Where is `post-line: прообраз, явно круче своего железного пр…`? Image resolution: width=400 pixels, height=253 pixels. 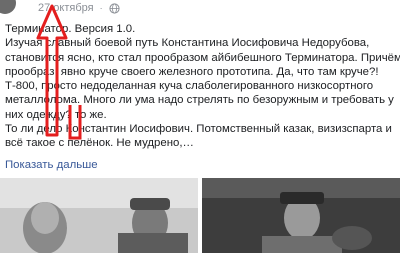 post-line: прообраз, явно круче своего железного пр… is located at coordinates (192, 71).